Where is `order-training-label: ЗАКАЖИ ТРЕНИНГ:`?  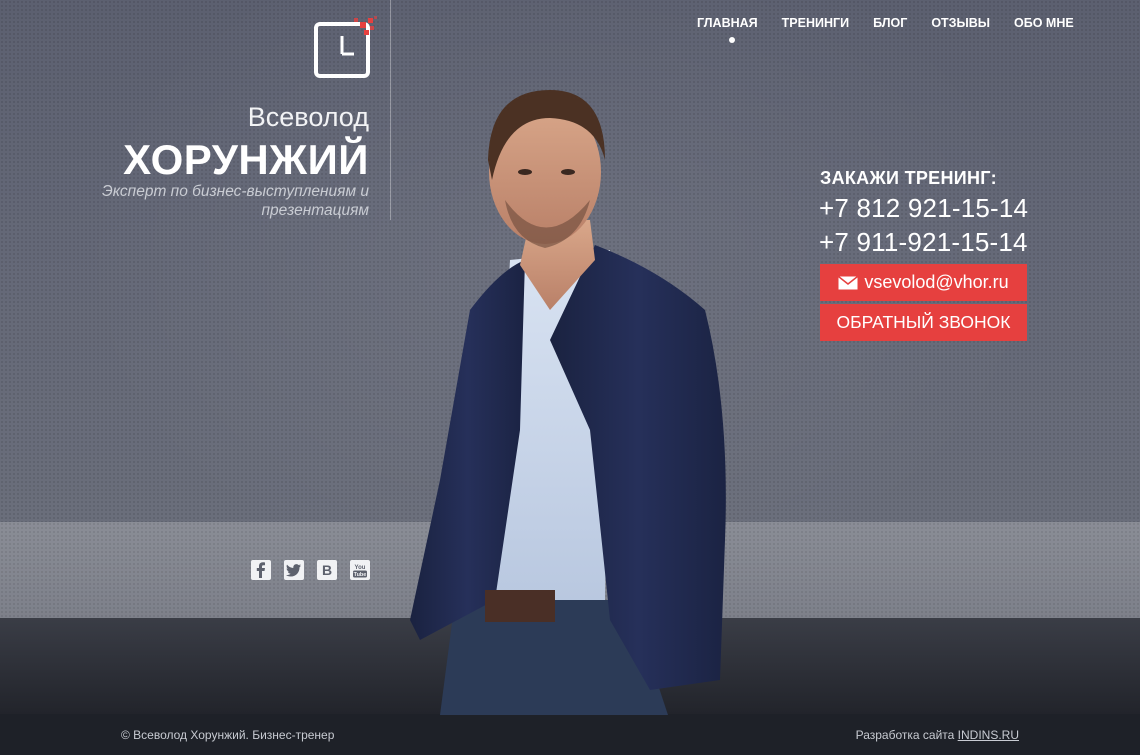
order-training-label: ЗАКАЖИ ТРЕНИНГ: is located at coordinates (908, 178).